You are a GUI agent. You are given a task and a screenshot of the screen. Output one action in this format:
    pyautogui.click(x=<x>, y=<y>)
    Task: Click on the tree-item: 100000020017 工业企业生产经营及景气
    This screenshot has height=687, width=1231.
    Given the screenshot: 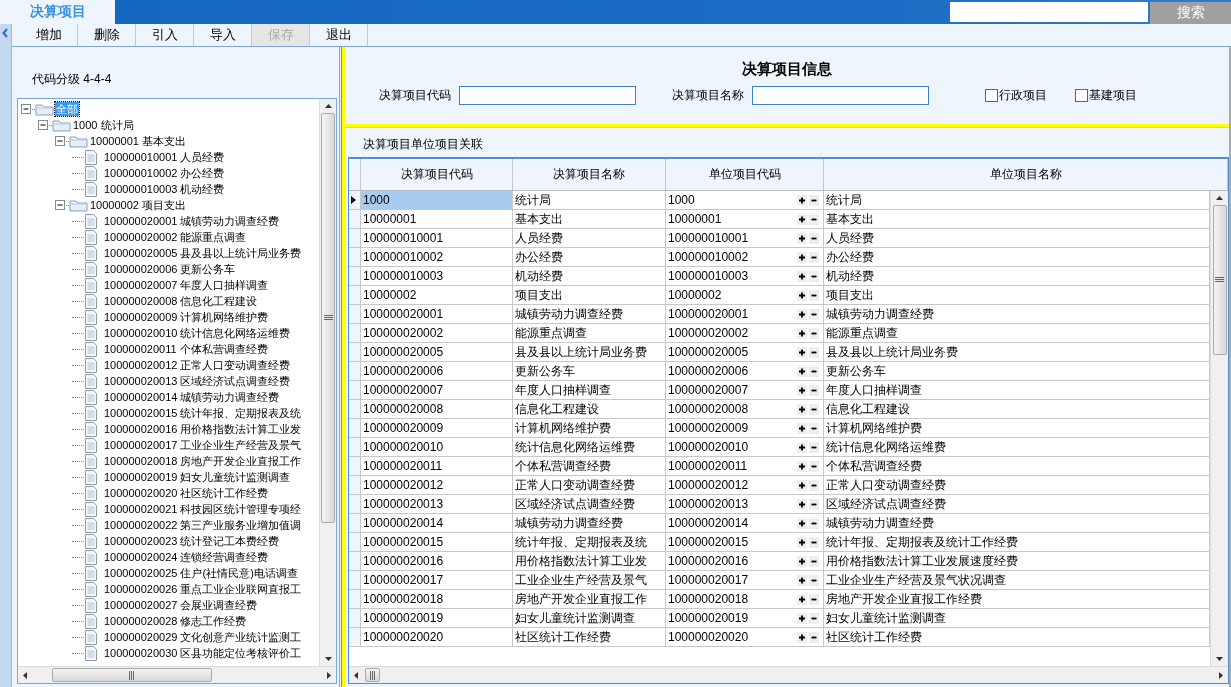 What is the action you would take?
    pyautogui.click(x=203, y=445)
    